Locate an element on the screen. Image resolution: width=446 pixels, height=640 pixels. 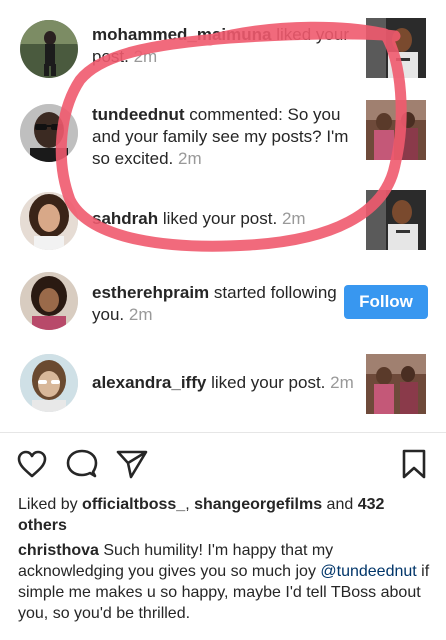
mention-link: @tundeednut is located at coordinates (368, 571).